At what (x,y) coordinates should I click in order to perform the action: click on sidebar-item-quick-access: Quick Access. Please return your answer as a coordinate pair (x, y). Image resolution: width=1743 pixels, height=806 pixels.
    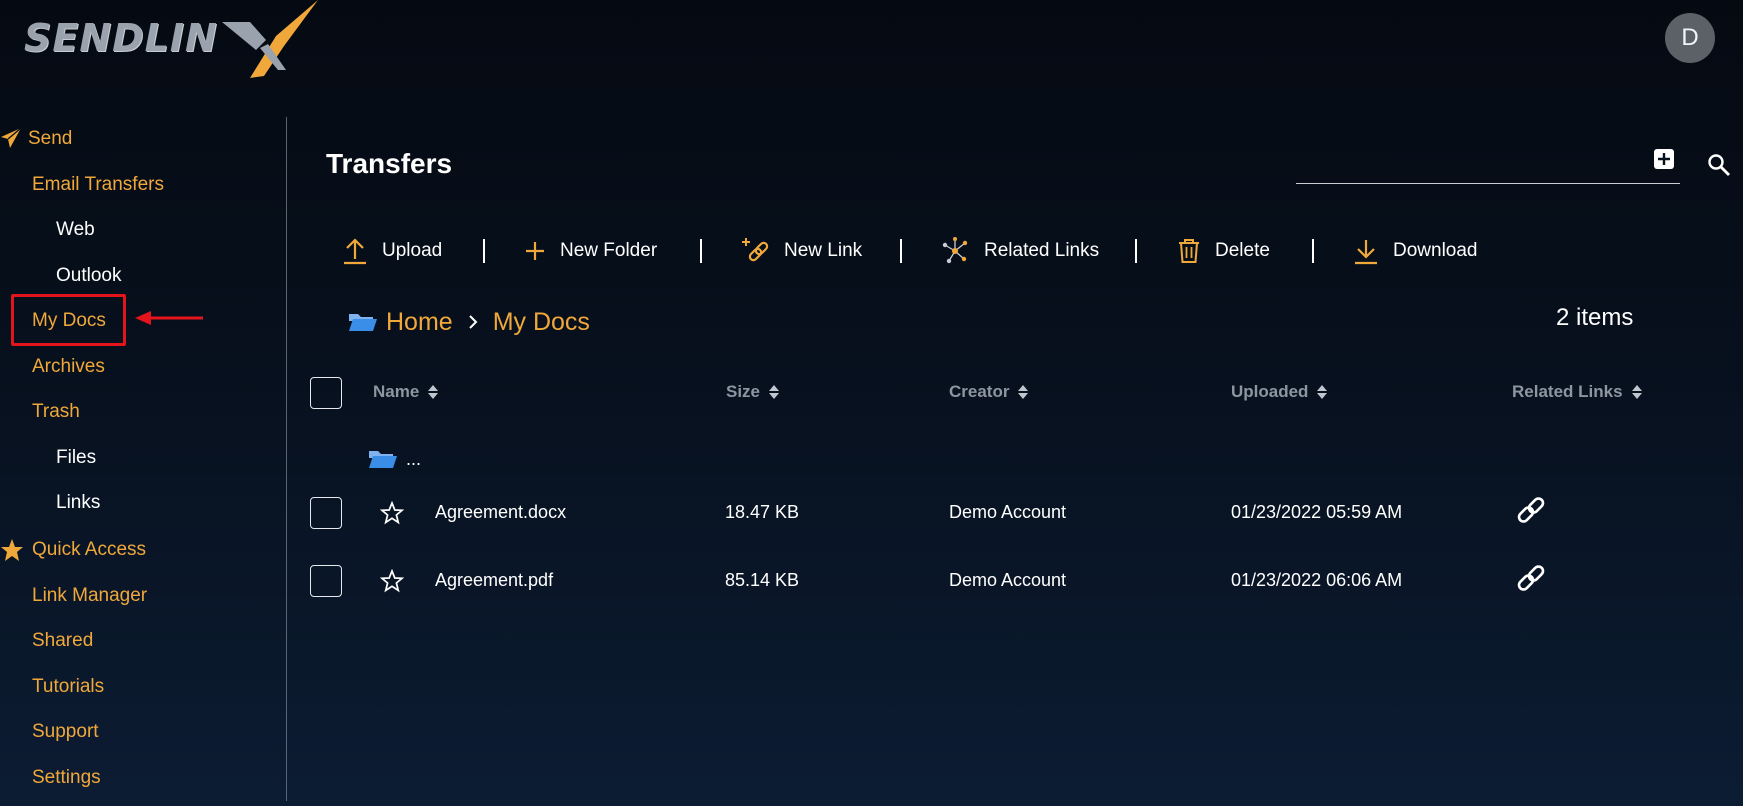
    Looking at the image, I should click on (89, 550).